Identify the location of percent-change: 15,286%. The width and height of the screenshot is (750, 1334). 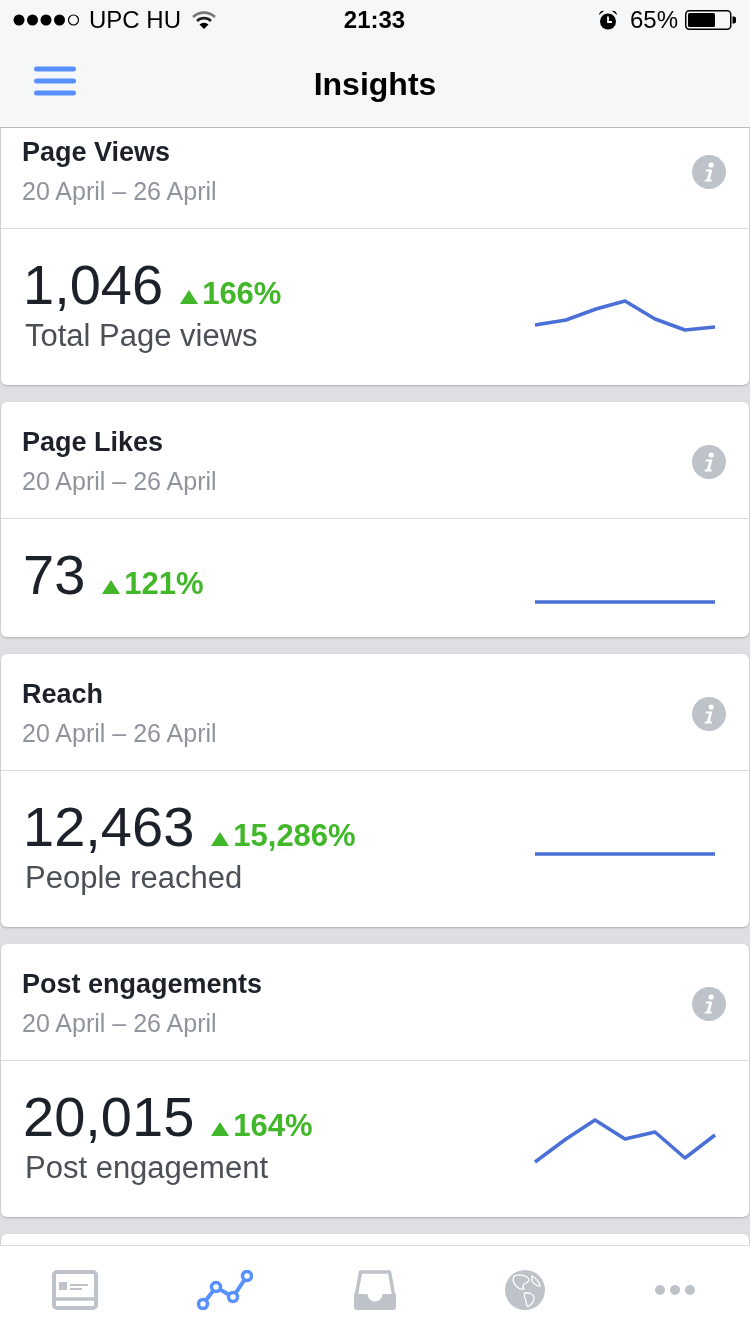
(294, 836).